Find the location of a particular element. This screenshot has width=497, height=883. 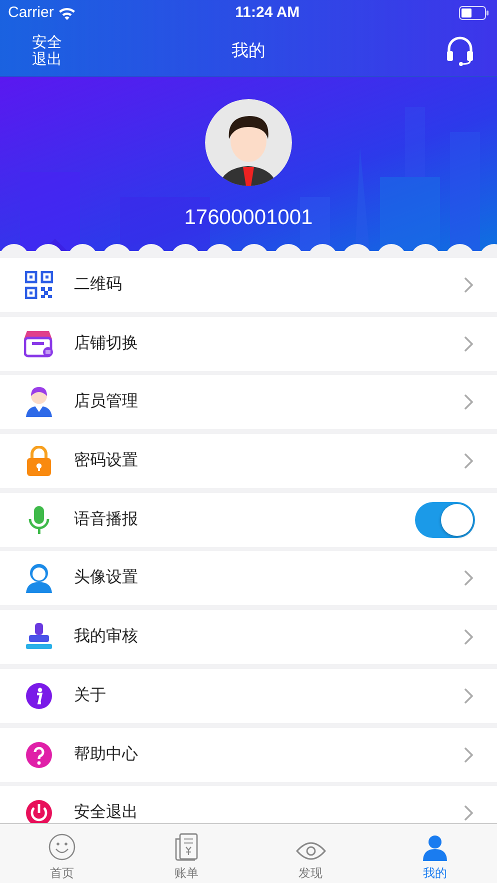

menu-label: 帮助中心 is located at coordinates (106, 754).